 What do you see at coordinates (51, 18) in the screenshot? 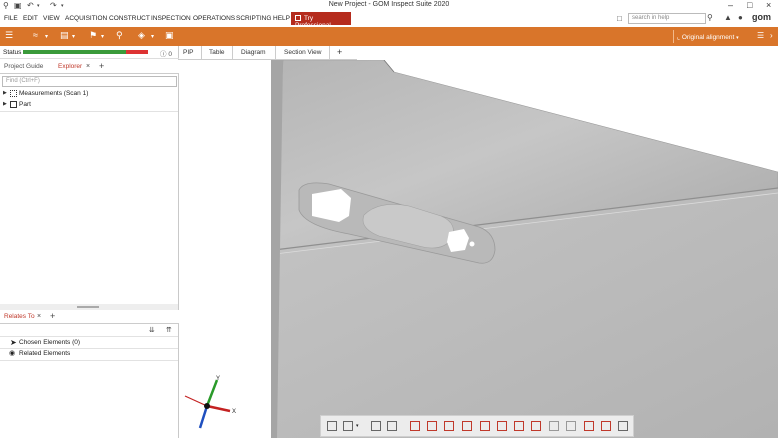
I see `menu-view: VIEW` at bounding box center [51, 18].